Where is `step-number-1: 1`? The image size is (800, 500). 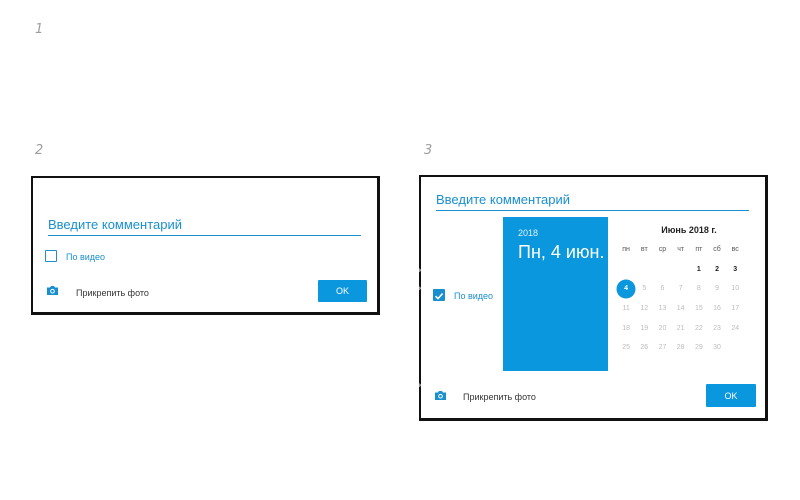 step-number-1: 1 is located at coordinates (39, 29).